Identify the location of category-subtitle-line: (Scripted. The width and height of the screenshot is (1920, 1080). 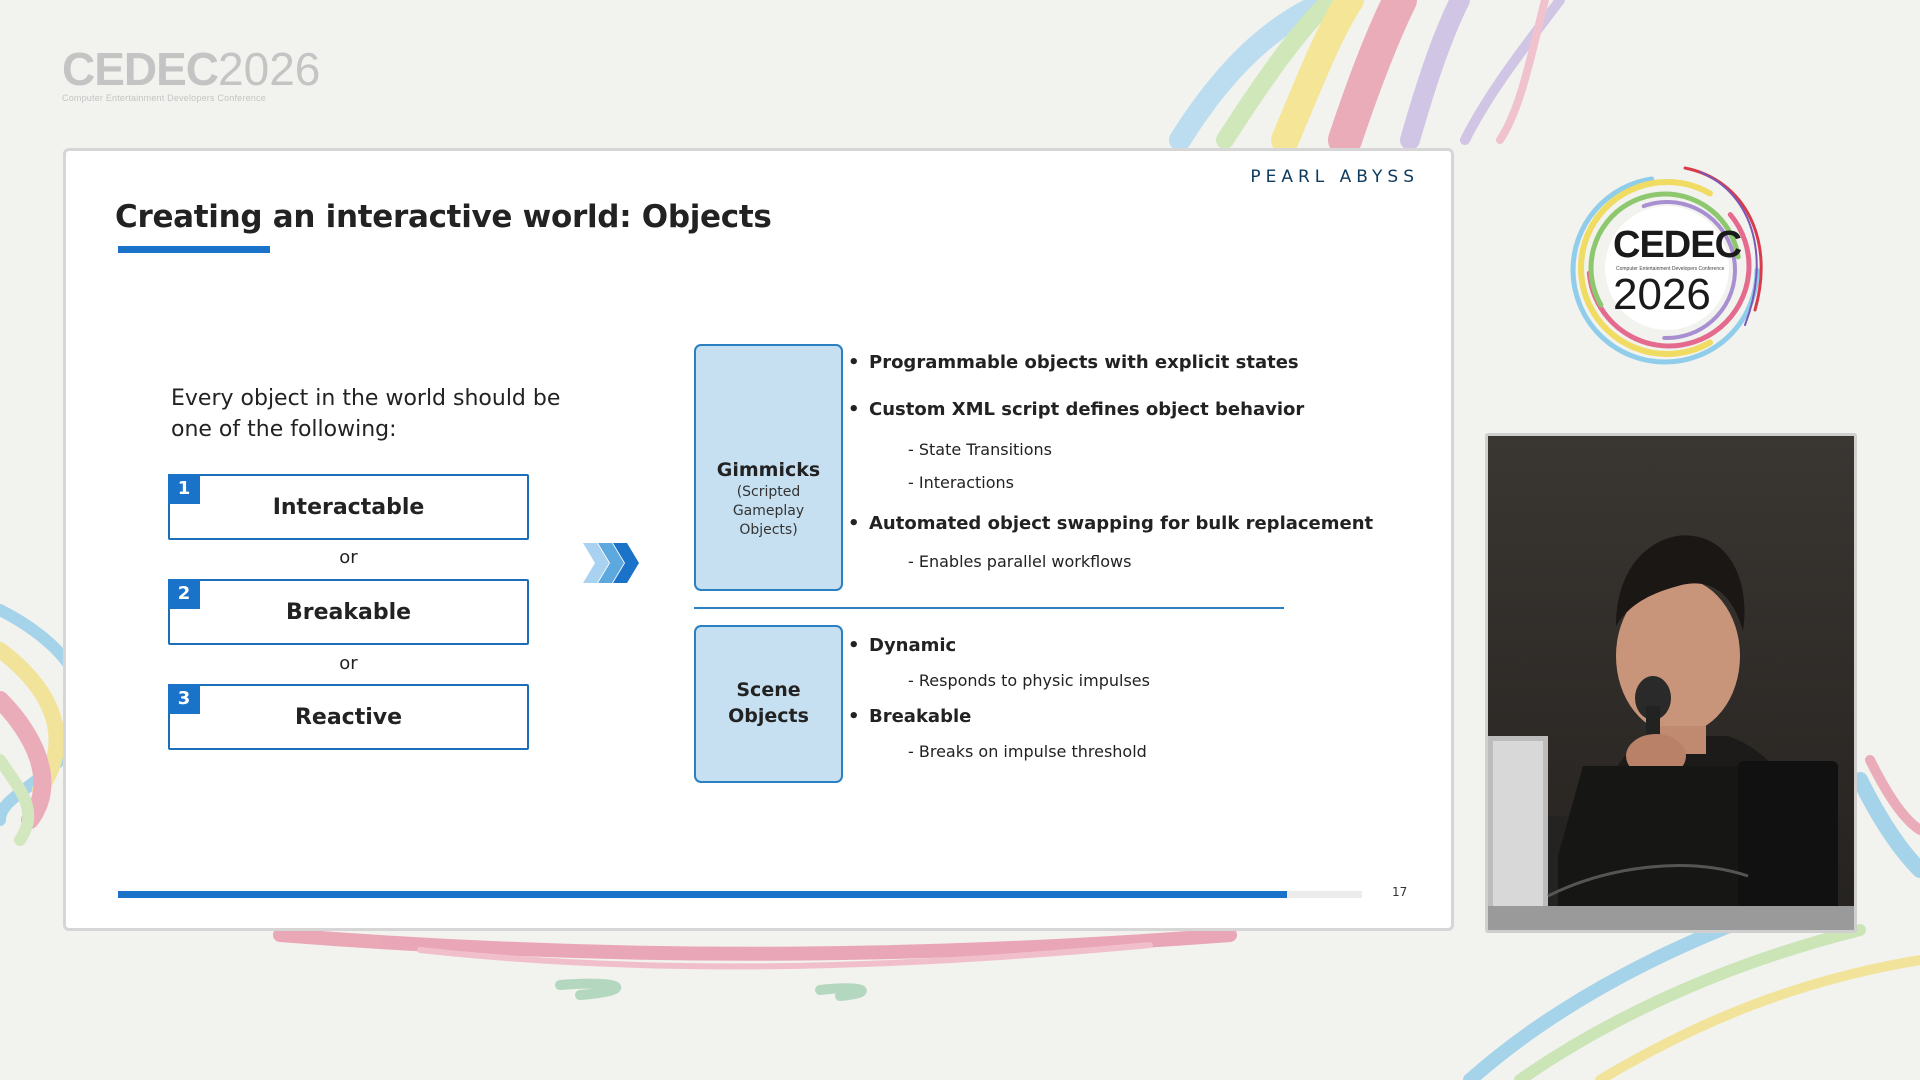
(768, 492).